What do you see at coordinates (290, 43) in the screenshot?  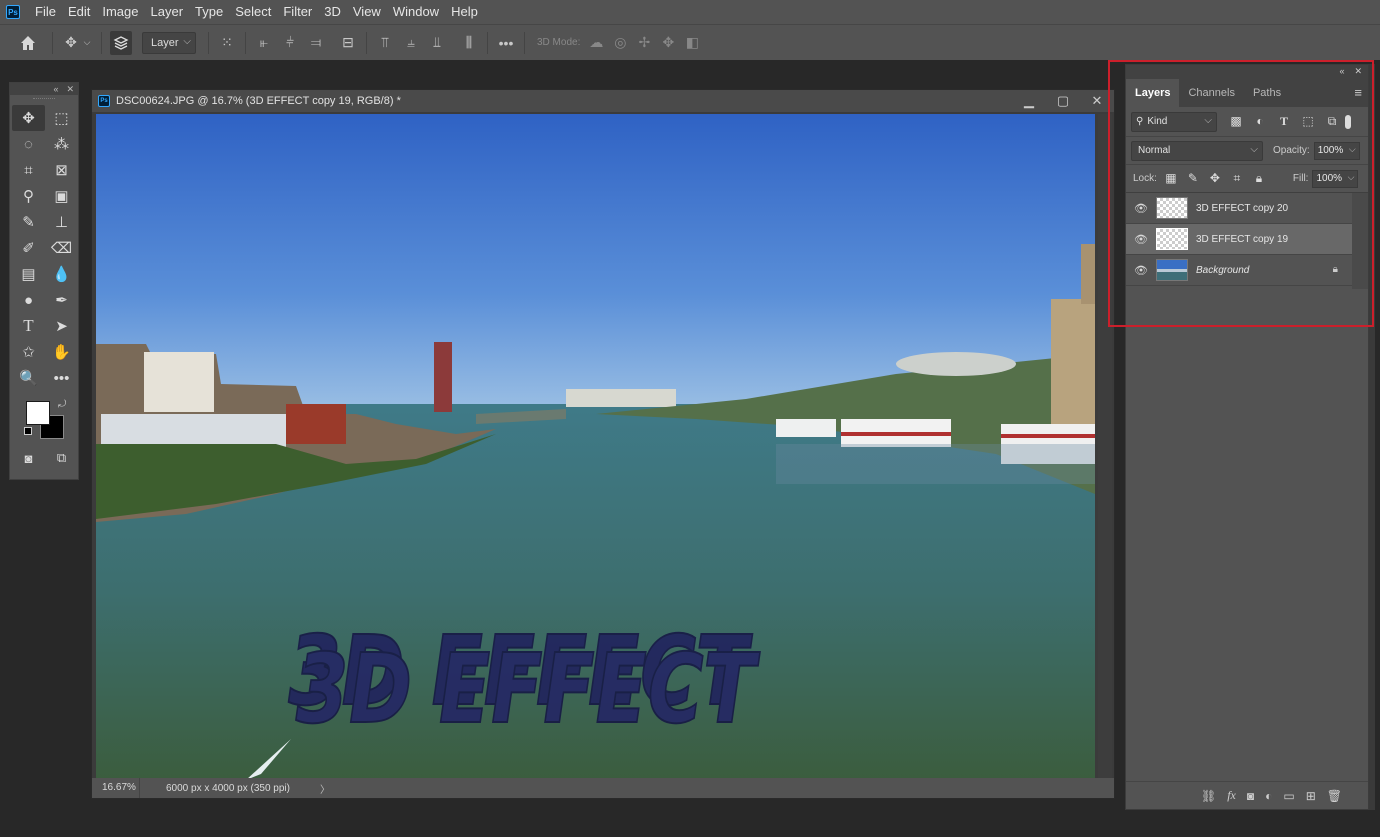 I see `align-center-icon: ⫩` at bounding box center [290, 43].